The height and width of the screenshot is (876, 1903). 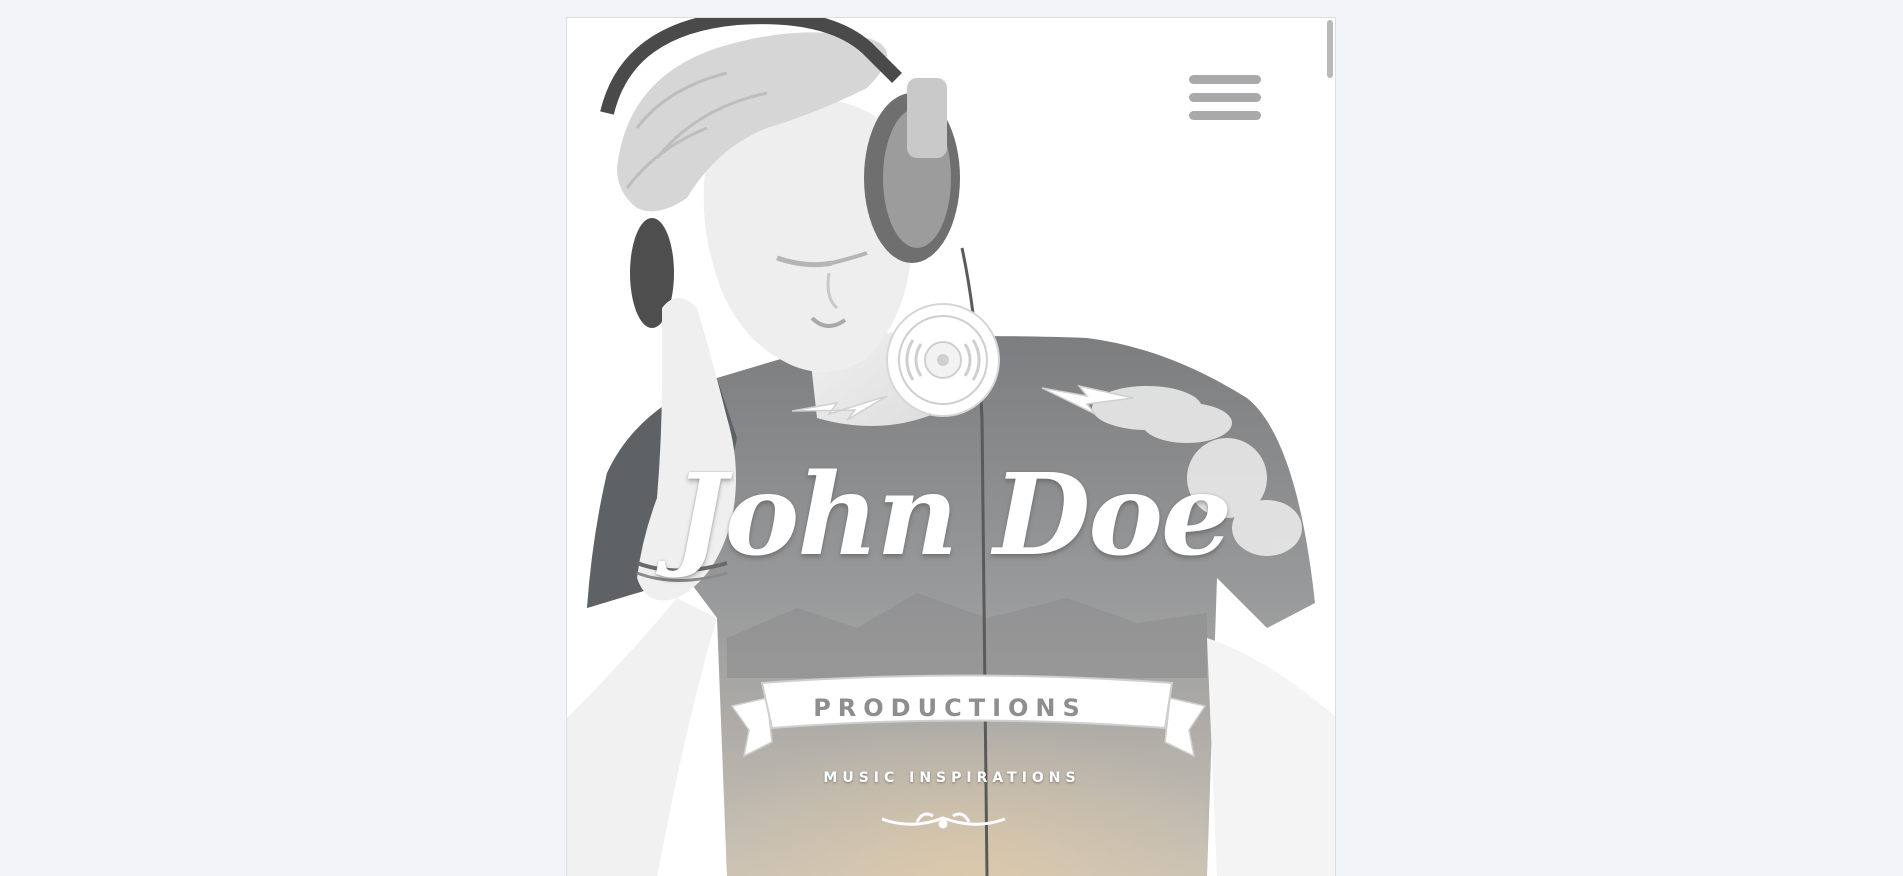 What do you see at coordinates (1226, 101) in the screenshot?
I see `hamburger-menu-button` at bounding box center [1226, 101].